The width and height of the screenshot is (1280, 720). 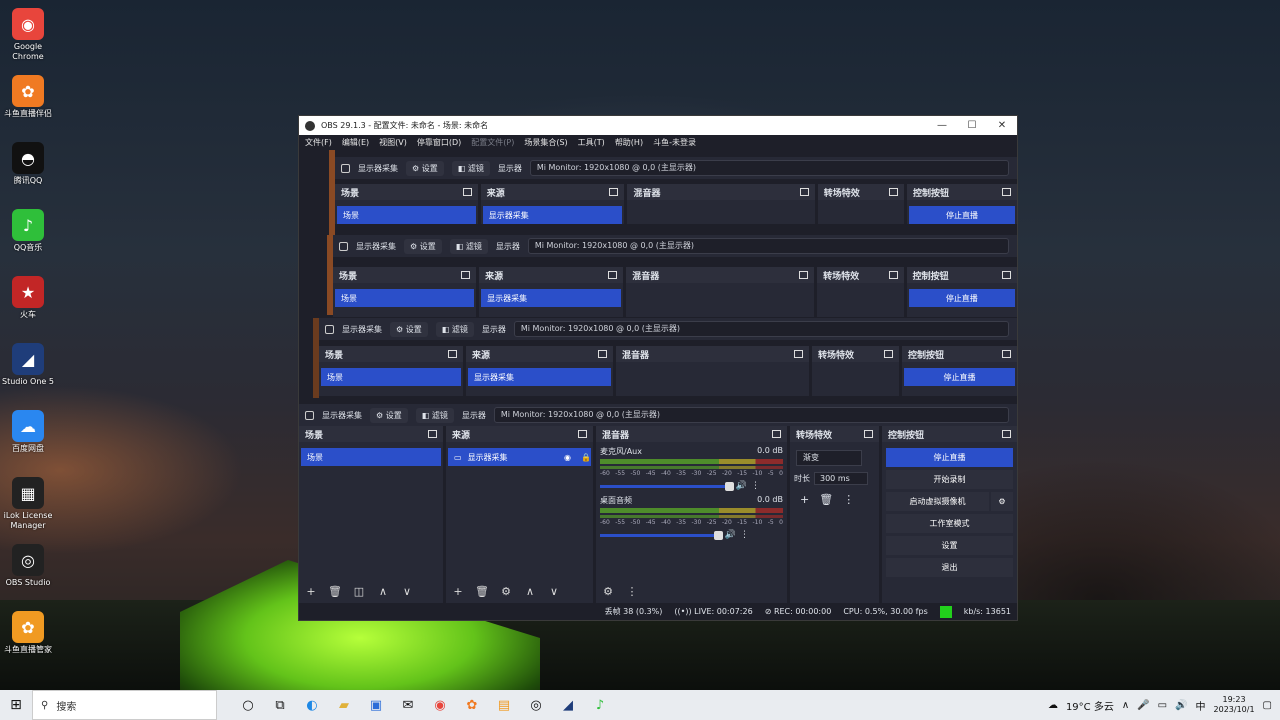 What do you see at coordinates (389, 415) in the screenshot?
I see `source-settings-button: ⚙ 设置` at bounding box center [389, 415].